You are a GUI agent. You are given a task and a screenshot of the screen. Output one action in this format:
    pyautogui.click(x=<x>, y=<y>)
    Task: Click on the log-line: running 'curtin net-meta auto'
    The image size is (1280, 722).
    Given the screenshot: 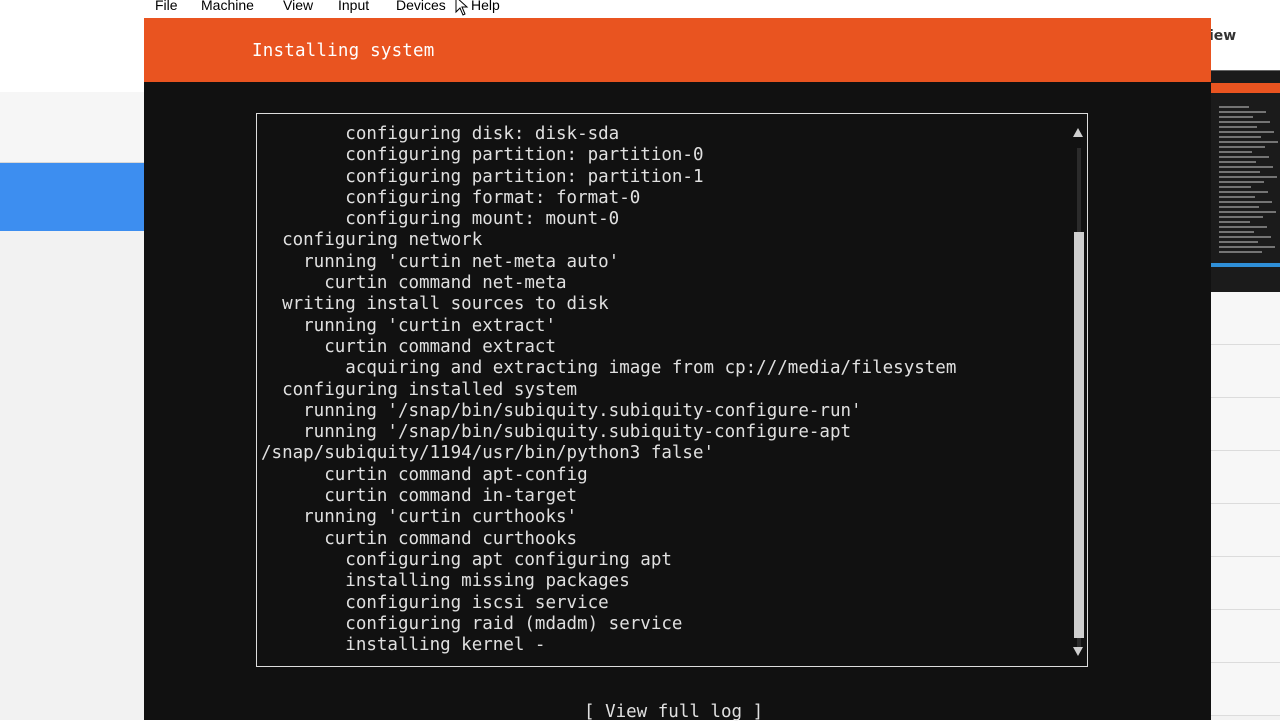 What is the action you would take?
    pyautogui.click(x=440, y=261)
    